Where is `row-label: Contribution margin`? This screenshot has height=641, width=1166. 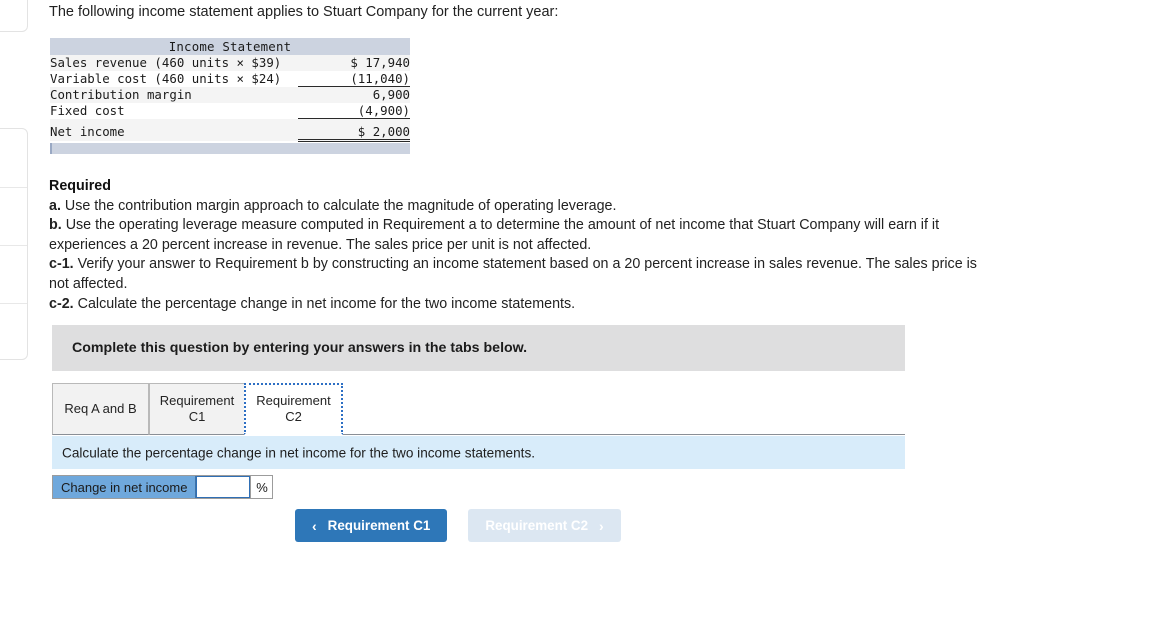 row-label: Contribution margin is located at coordinates (174, 94).